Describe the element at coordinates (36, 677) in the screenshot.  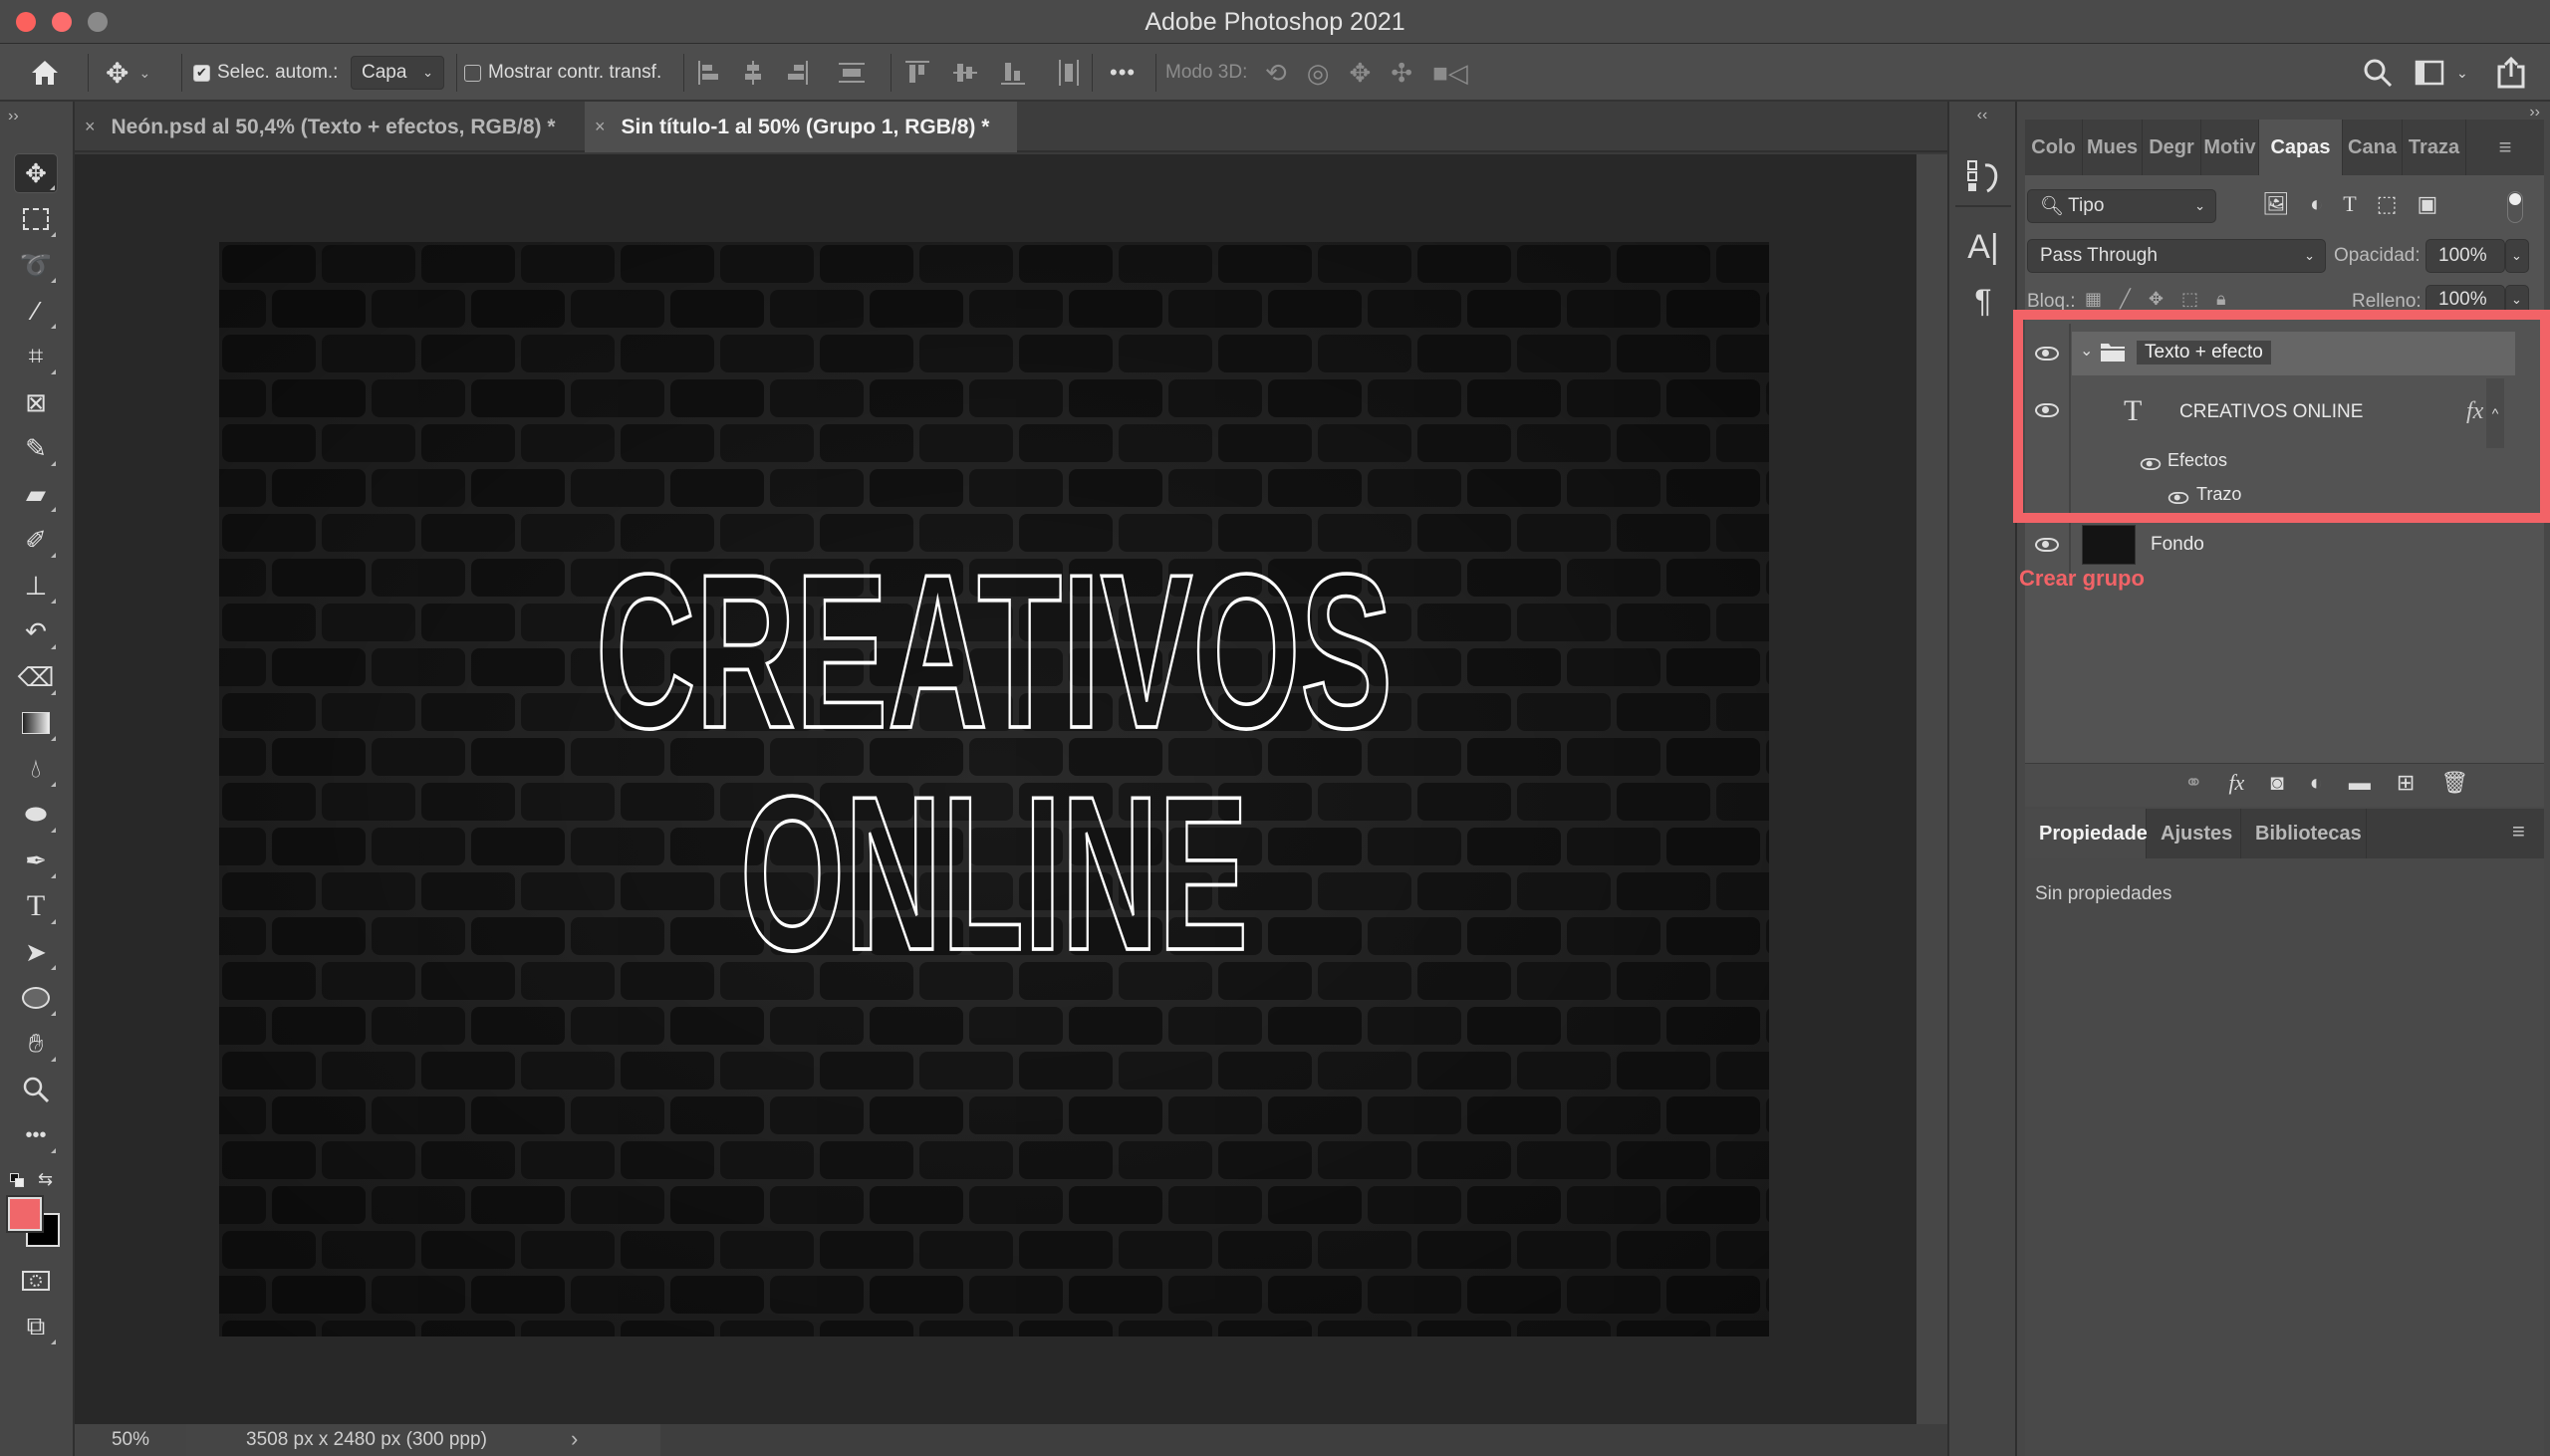
I see `tool-eraser: ⌫` at that location.